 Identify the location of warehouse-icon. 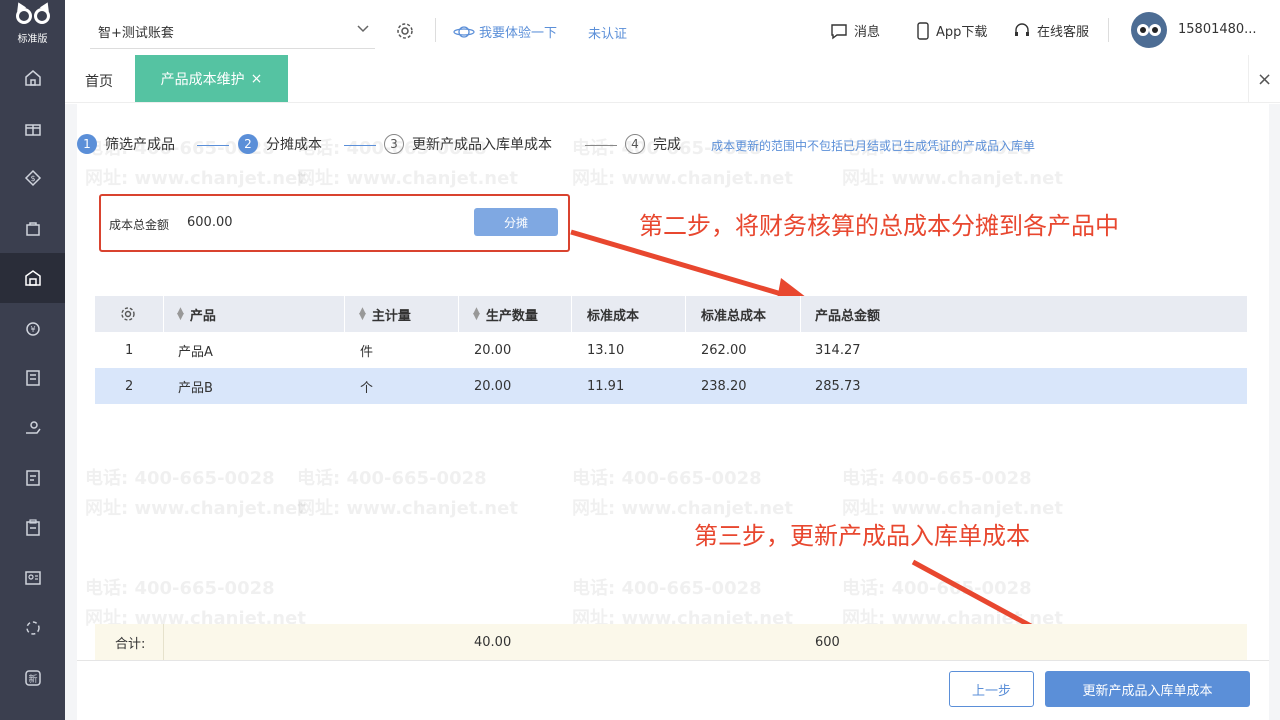
(32, 278).